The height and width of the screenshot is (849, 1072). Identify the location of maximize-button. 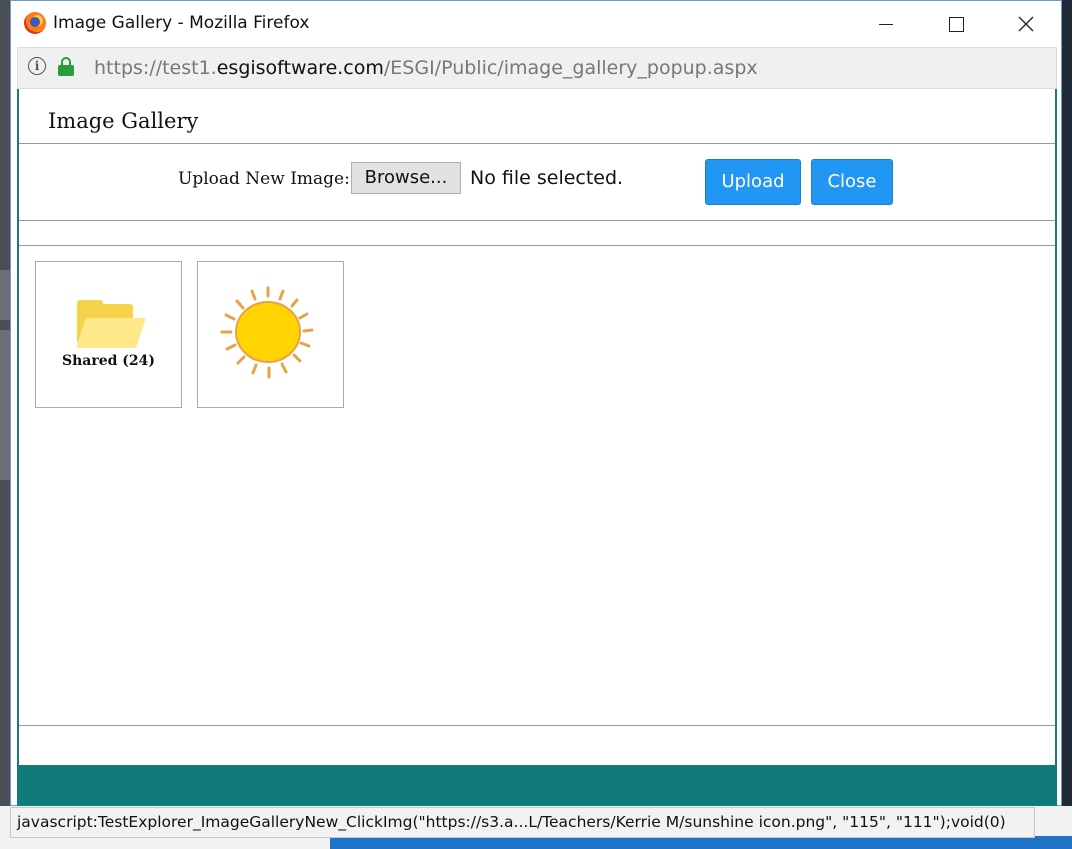
(956, 24).